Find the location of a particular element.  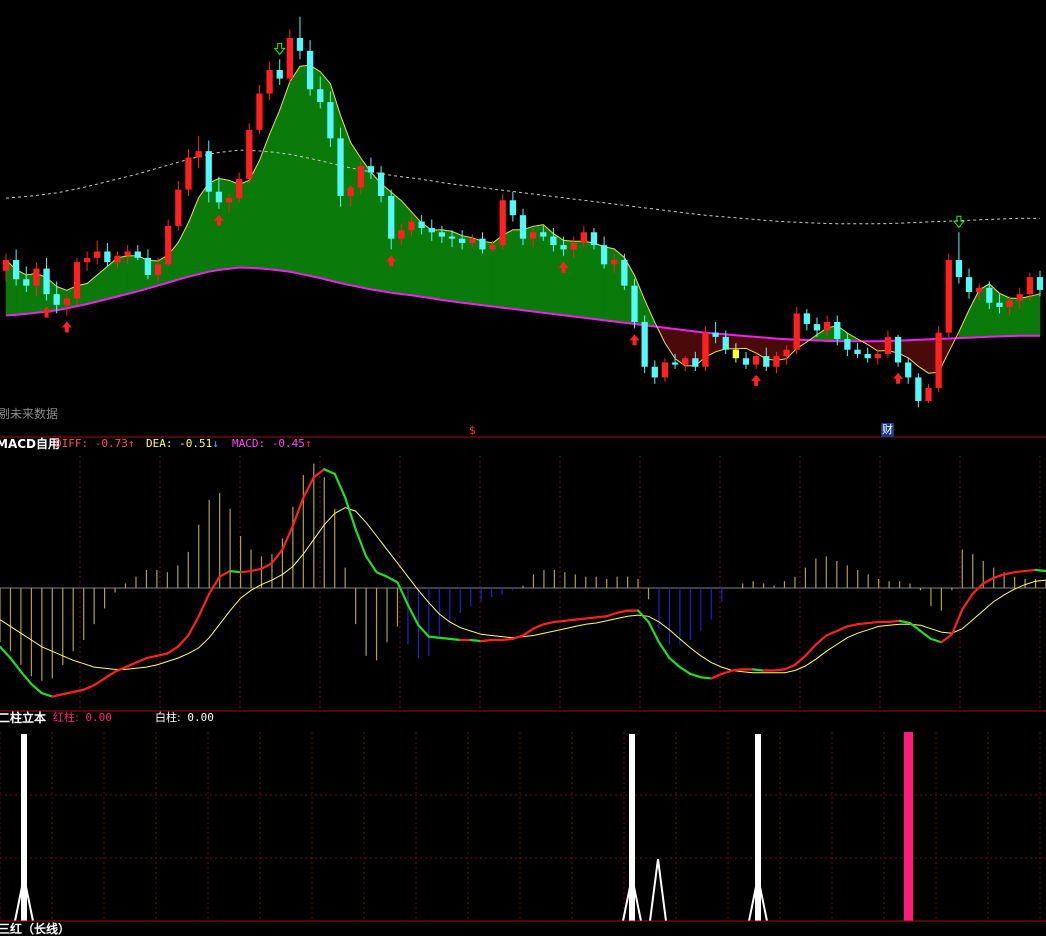

dea-label: DEA: is located at coordinates (159, 443).